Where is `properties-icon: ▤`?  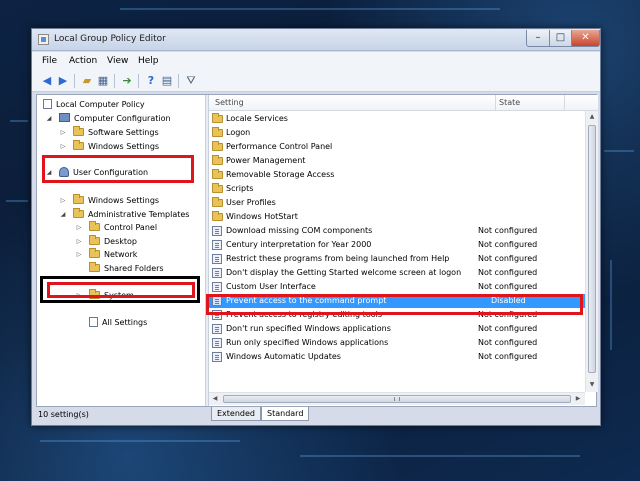 properties-icon: ▤ is located at coordinates (167, 81).